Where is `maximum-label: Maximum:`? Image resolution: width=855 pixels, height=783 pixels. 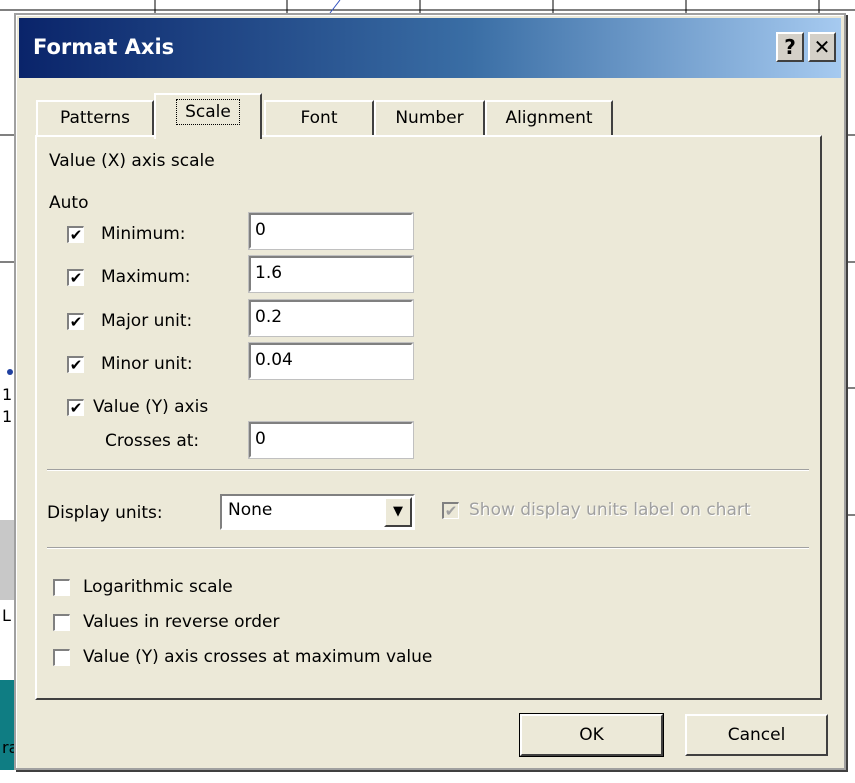 maximum-label: Maximum: is located at coordinates (146, 277).